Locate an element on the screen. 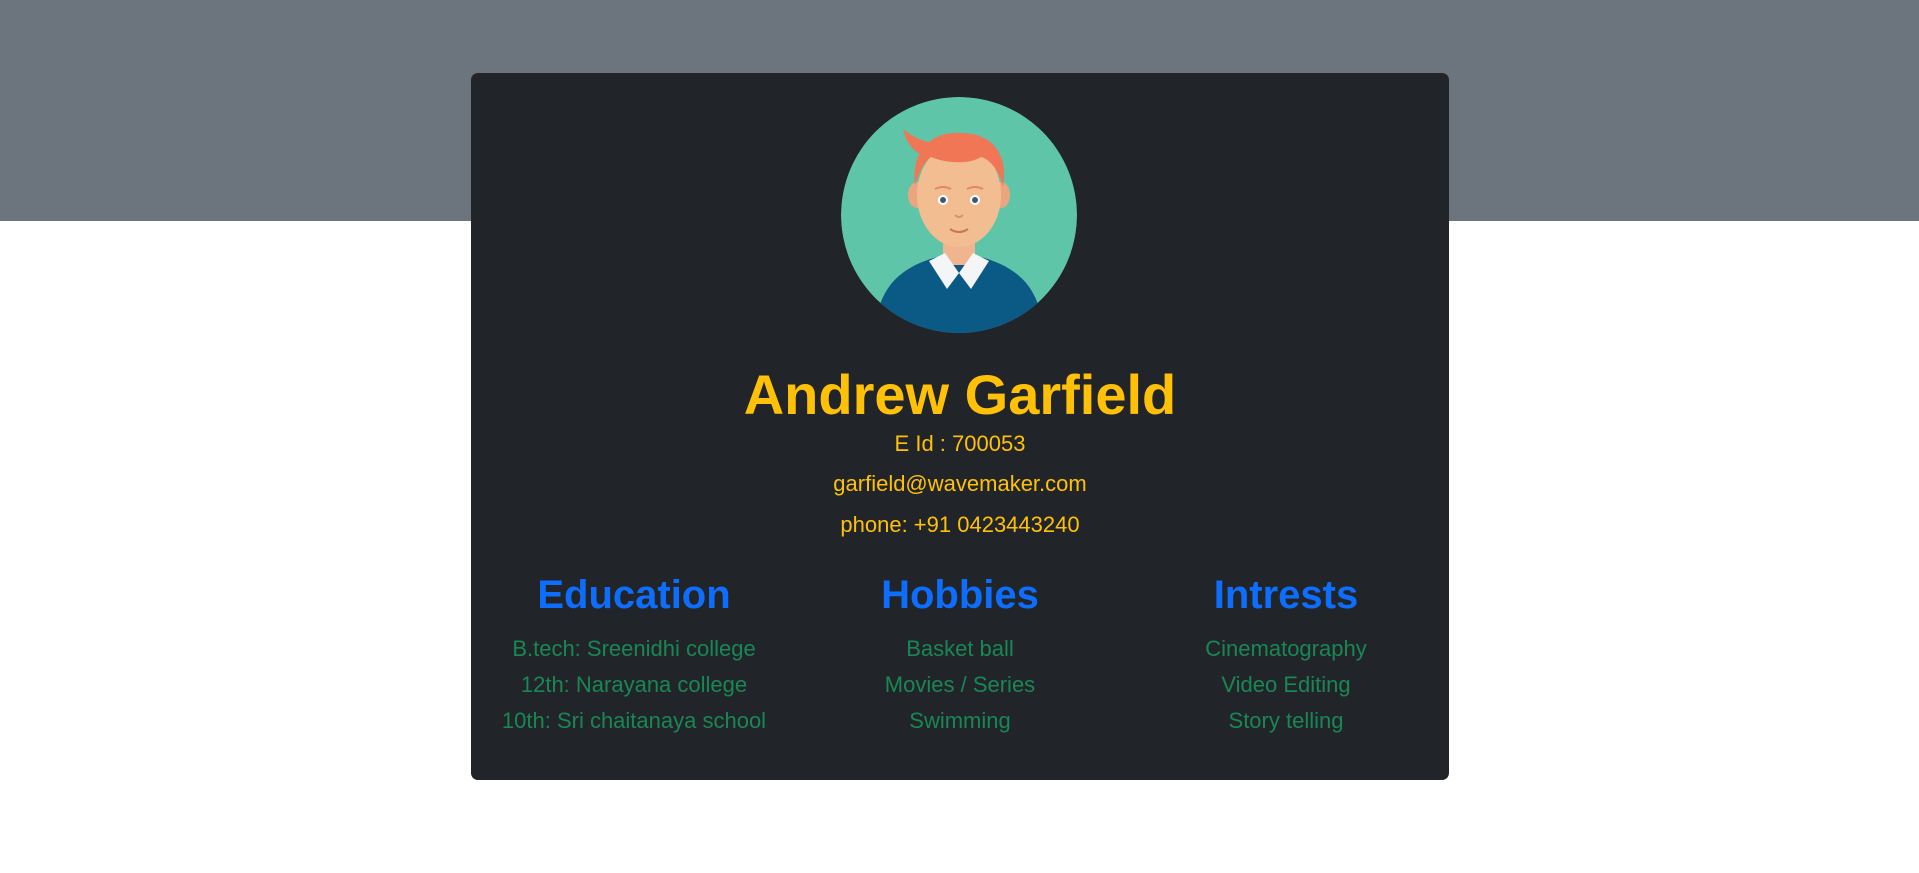 The width and height of the screenshot is (1919, 873). avatar is located at coordinates (959, 215).